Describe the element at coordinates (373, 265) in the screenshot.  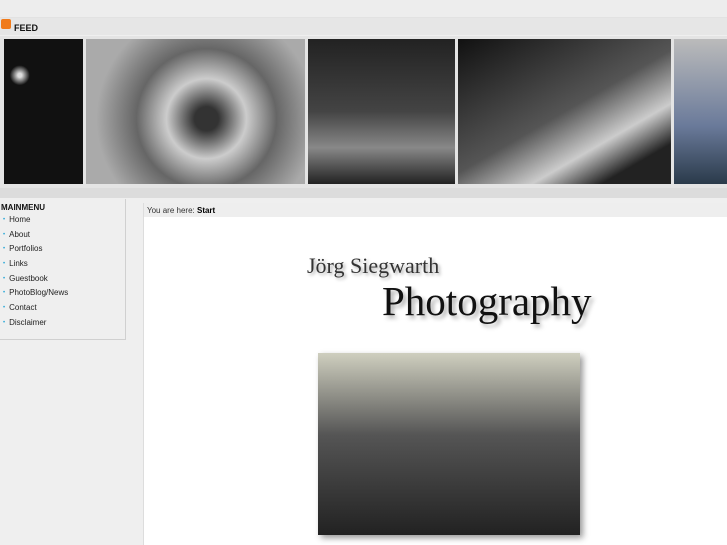
I see `logo-name: Jörg Siegwarth` at that location.